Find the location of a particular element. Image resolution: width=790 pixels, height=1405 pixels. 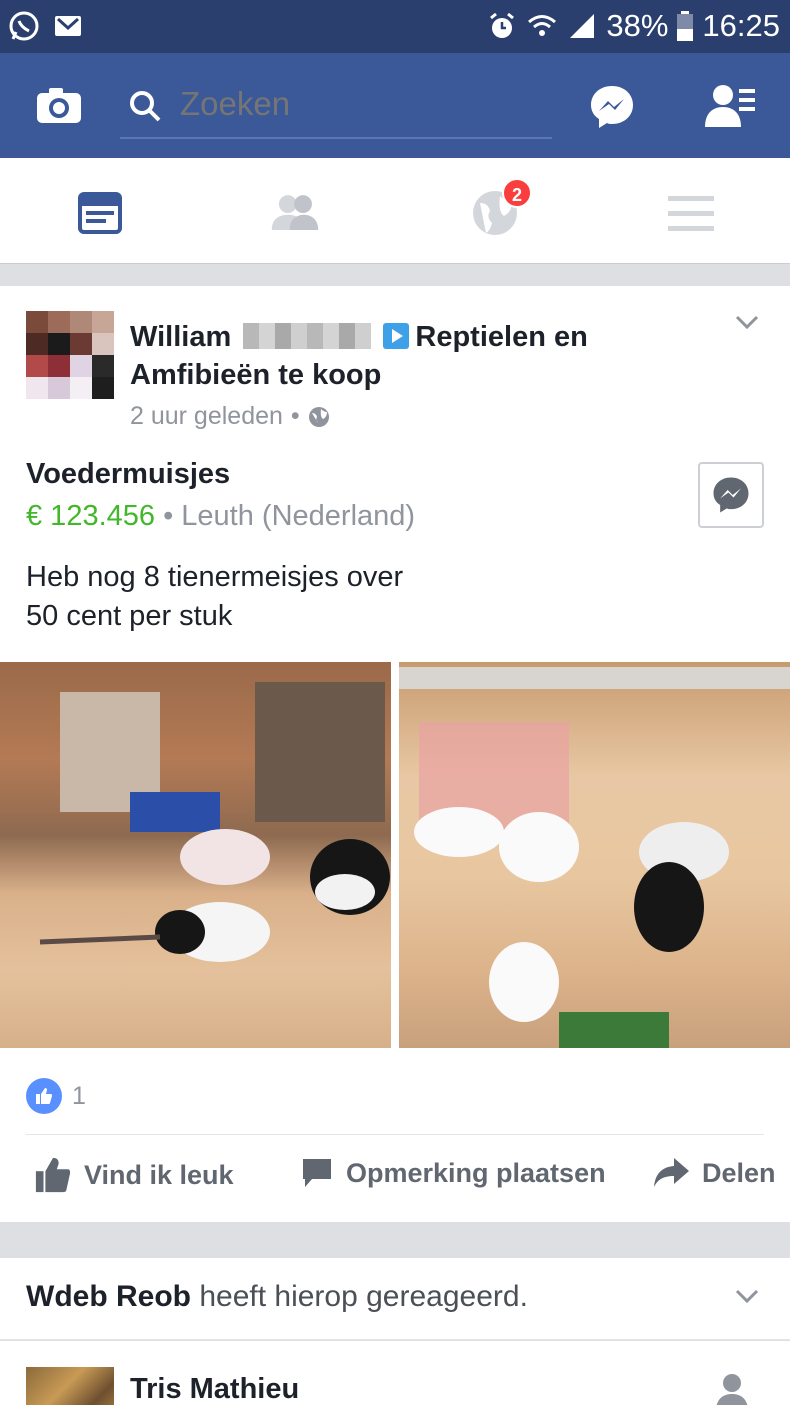

tab-news-feed-icon is located at coordinates (100, 213).